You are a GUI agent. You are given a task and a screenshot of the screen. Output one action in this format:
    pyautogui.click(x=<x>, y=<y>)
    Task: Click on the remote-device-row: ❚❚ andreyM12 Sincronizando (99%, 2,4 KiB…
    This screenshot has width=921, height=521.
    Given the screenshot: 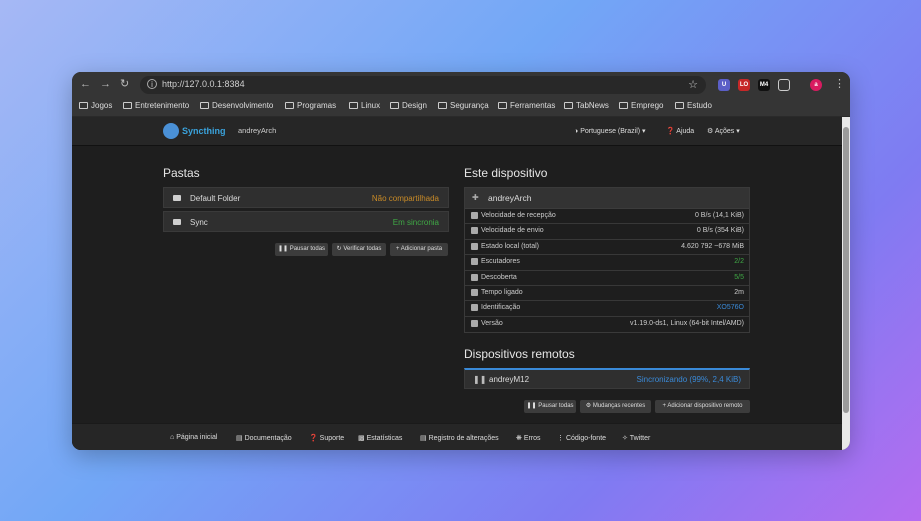 What is the action you would take?
    pyautogui.click(x=607, y=378)
    